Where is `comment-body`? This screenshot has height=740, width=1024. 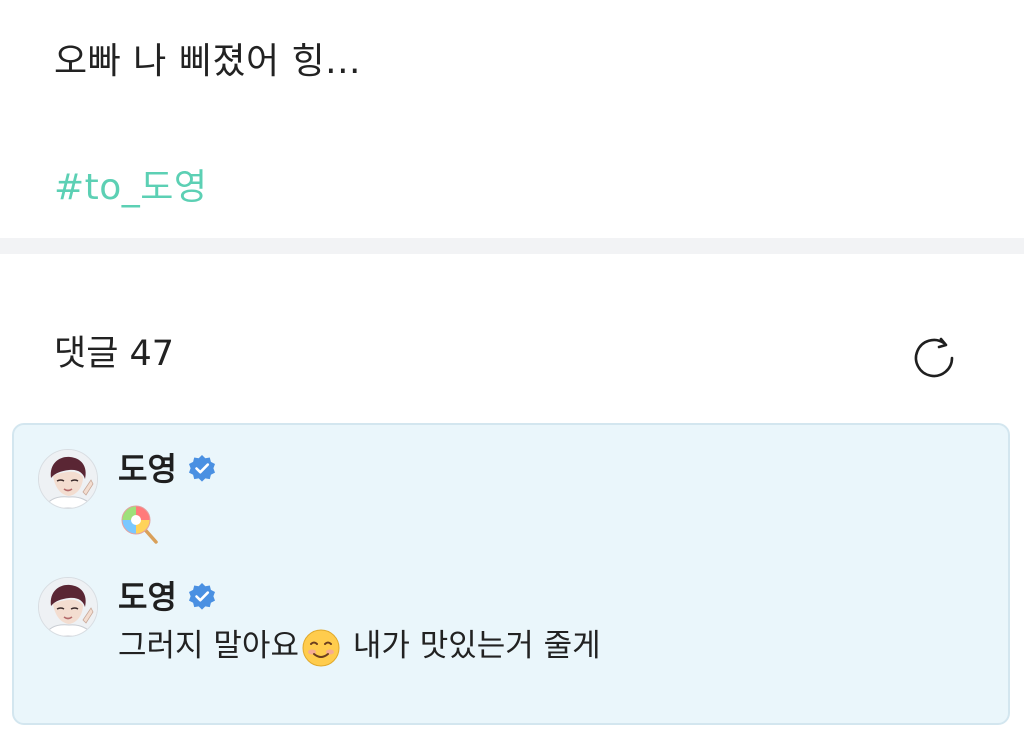
comment-body is located at coordinates (140, 523).